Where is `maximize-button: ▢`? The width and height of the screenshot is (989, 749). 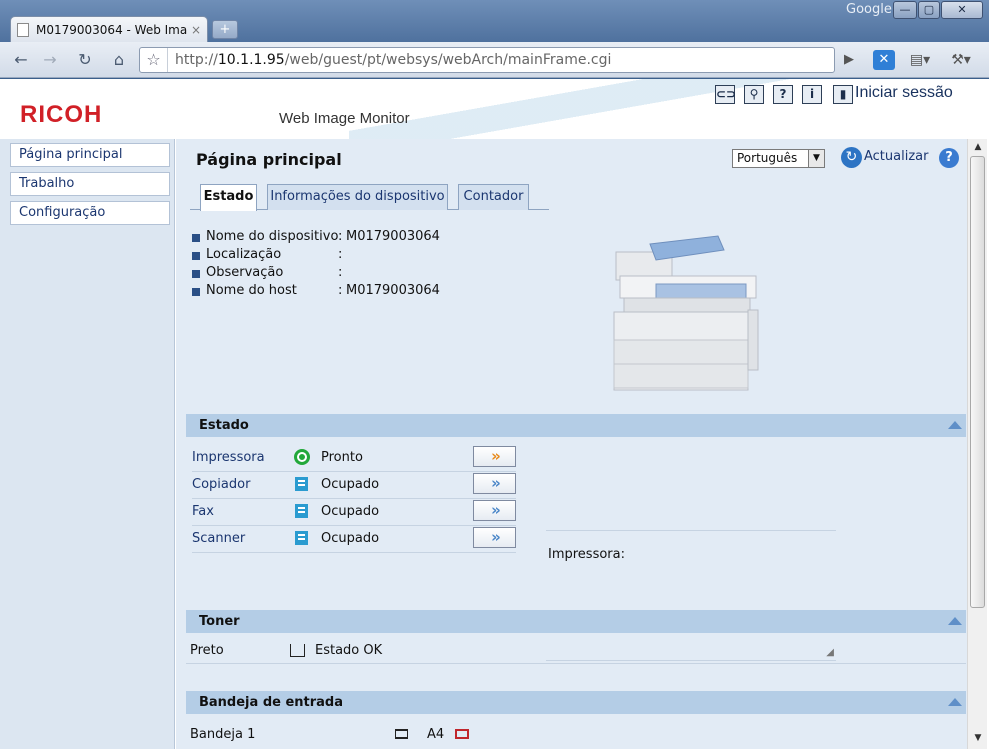
maximize-button: ▢ is located at coordinates (929, 10).